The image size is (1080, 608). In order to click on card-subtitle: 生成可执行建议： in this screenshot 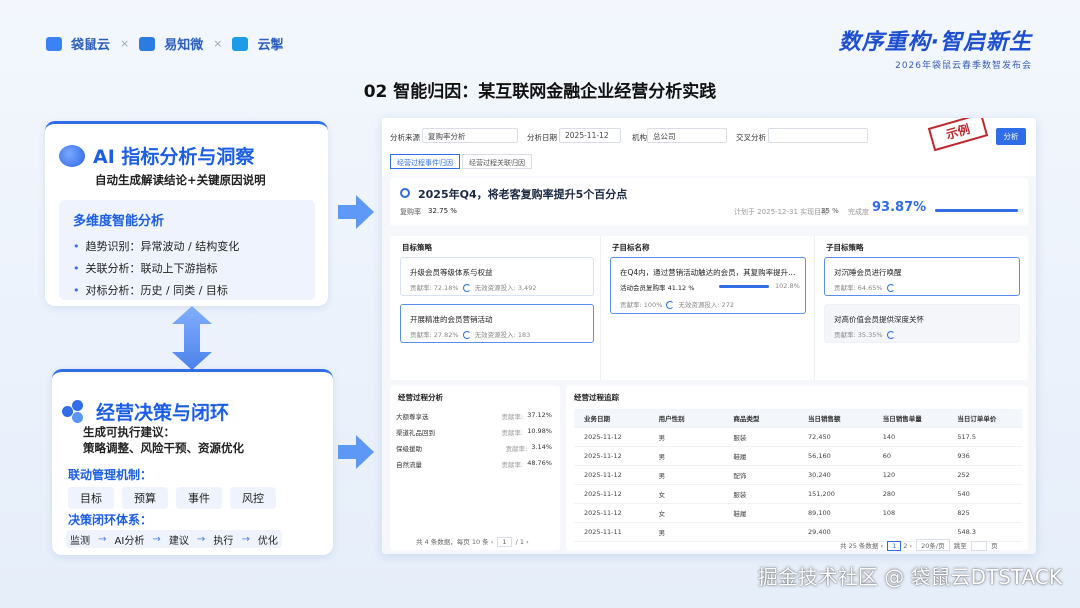, I will do `click(129, 432)`.